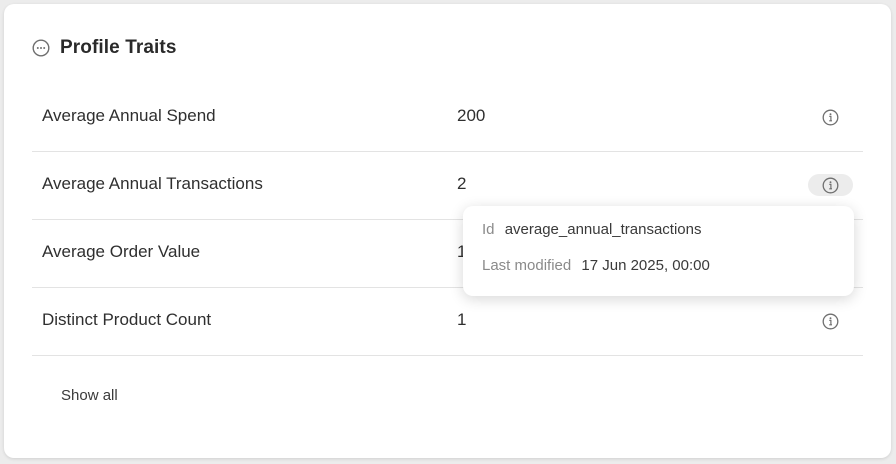  Describe the element at coordinates (127, 319) in the screenshot. I see `trait-name: Distinct Product Count` at that location.